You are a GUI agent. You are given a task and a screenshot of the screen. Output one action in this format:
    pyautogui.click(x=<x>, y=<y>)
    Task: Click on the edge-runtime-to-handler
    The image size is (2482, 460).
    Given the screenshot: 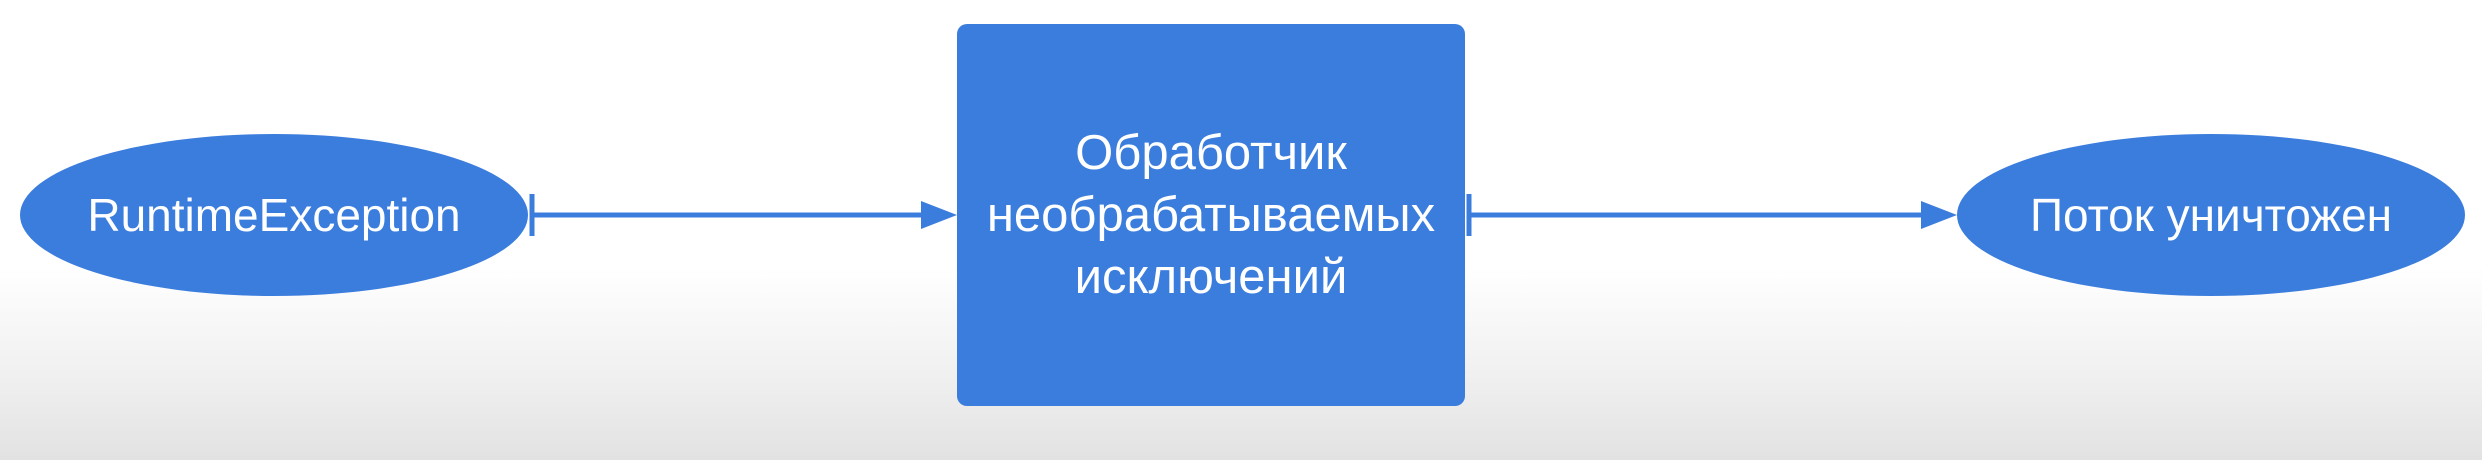 What is the action you would take?
    pyautogui.click(x=743, y=215)
    